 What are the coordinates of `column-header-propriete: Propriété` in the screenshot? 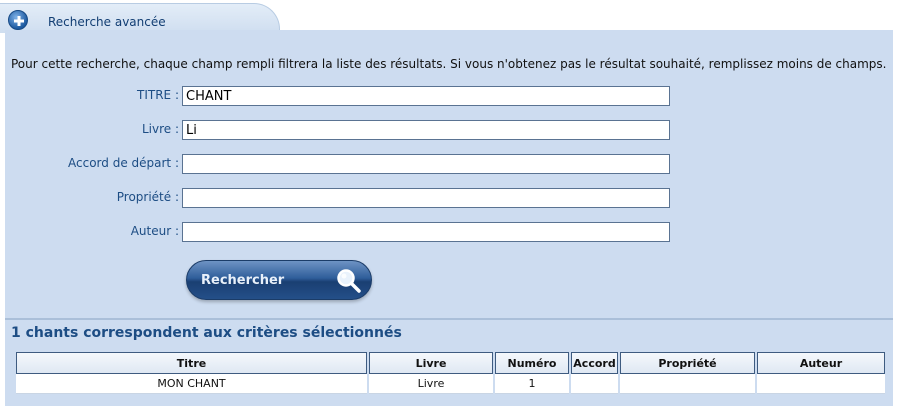 It's located at (687, 363).